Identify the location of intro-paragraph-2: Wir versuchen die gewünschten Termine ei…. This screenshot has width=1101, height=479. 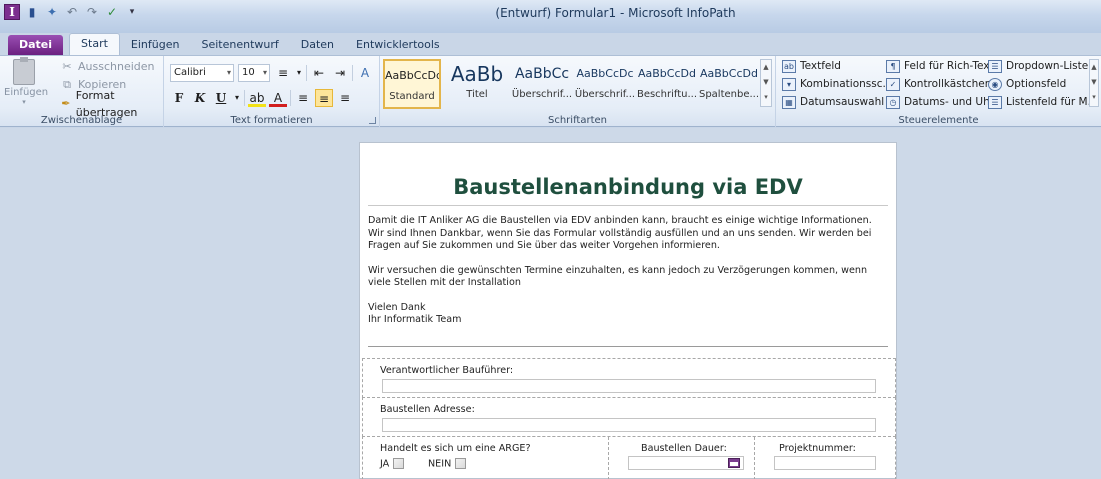
(628, 277).